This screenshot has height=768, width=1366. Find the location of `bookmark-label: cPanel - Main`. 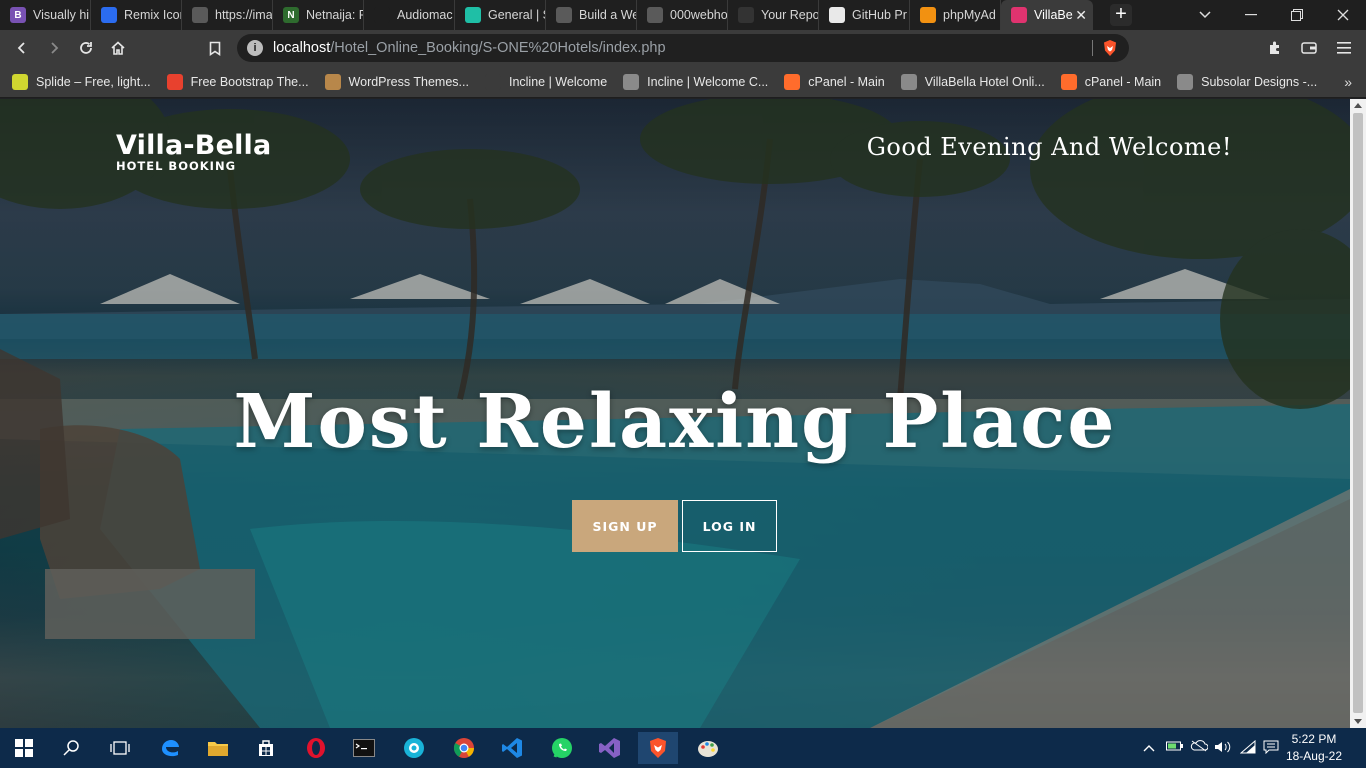

bookmark-label: cPanel - Main is located at coordinates (846, 81).